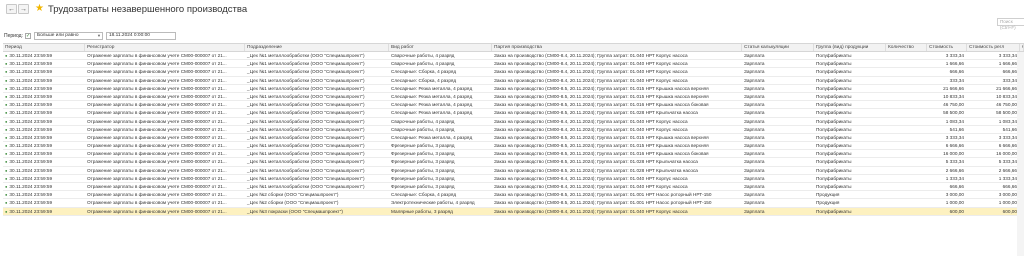 The height and width of the screenshot is (264, 1024). I want to click on table-cell: 1 666,66, so click(954, 64).